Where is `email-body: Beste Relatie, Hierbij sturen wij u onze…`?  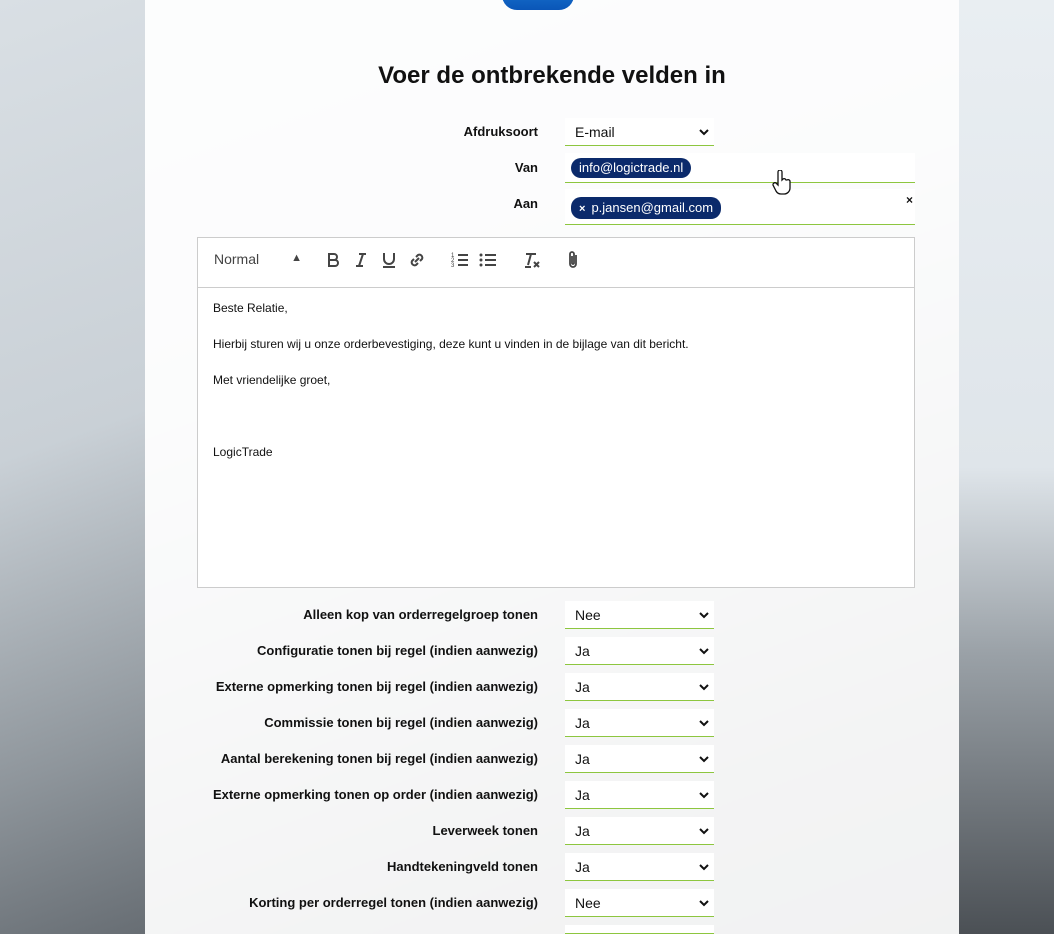
email-body: Beste Relatie, Hierbij sturen wij u onze… is located at coordinates (556, 390).